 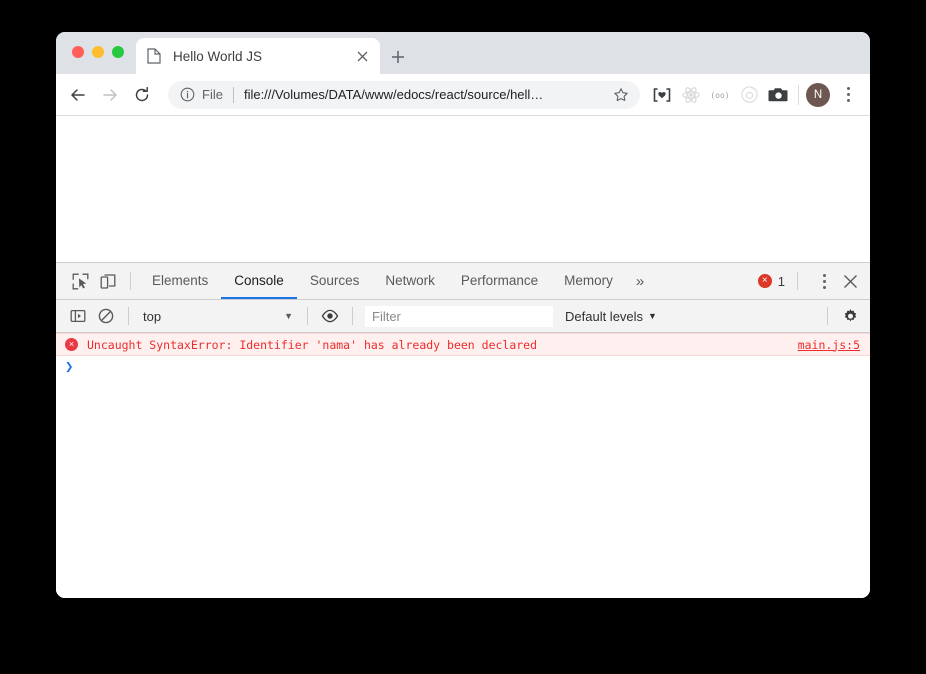 I want to click on browser-tab: Hello World JS, so click(x=258, y=56).